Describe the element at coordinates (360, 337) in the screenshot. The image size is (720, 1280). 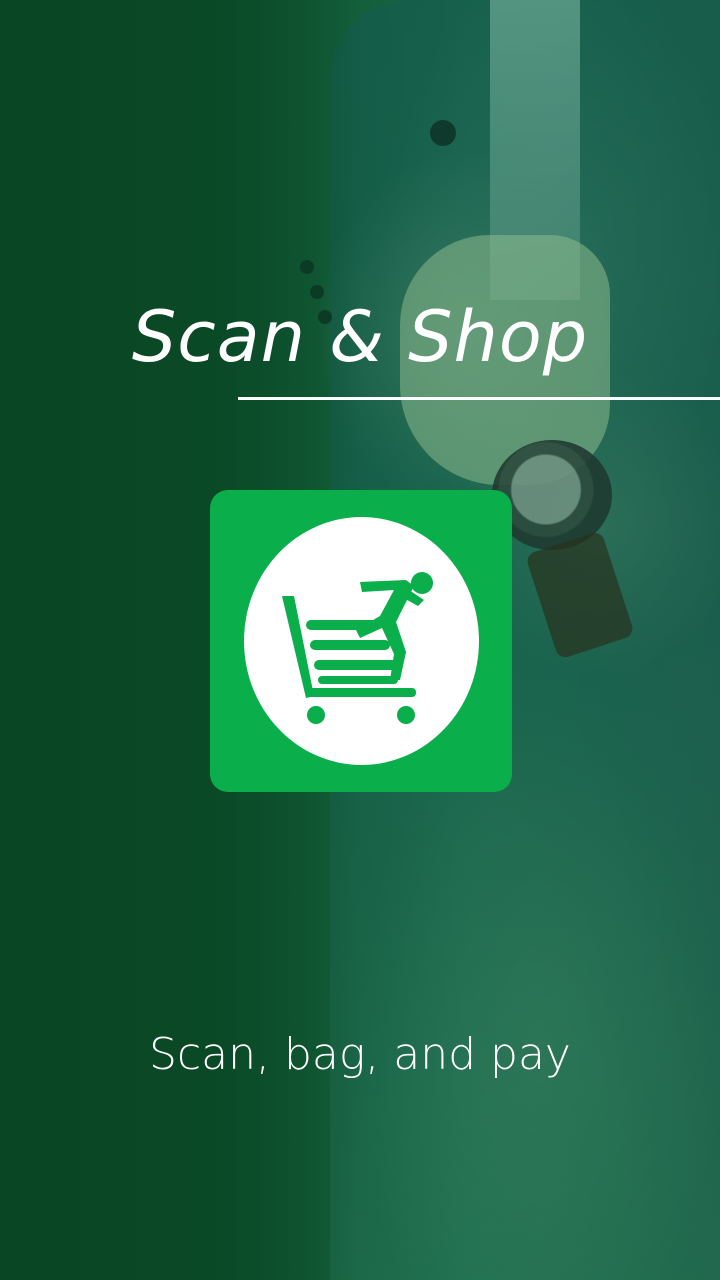
I see `app-title: Scan & Shop` at that location.